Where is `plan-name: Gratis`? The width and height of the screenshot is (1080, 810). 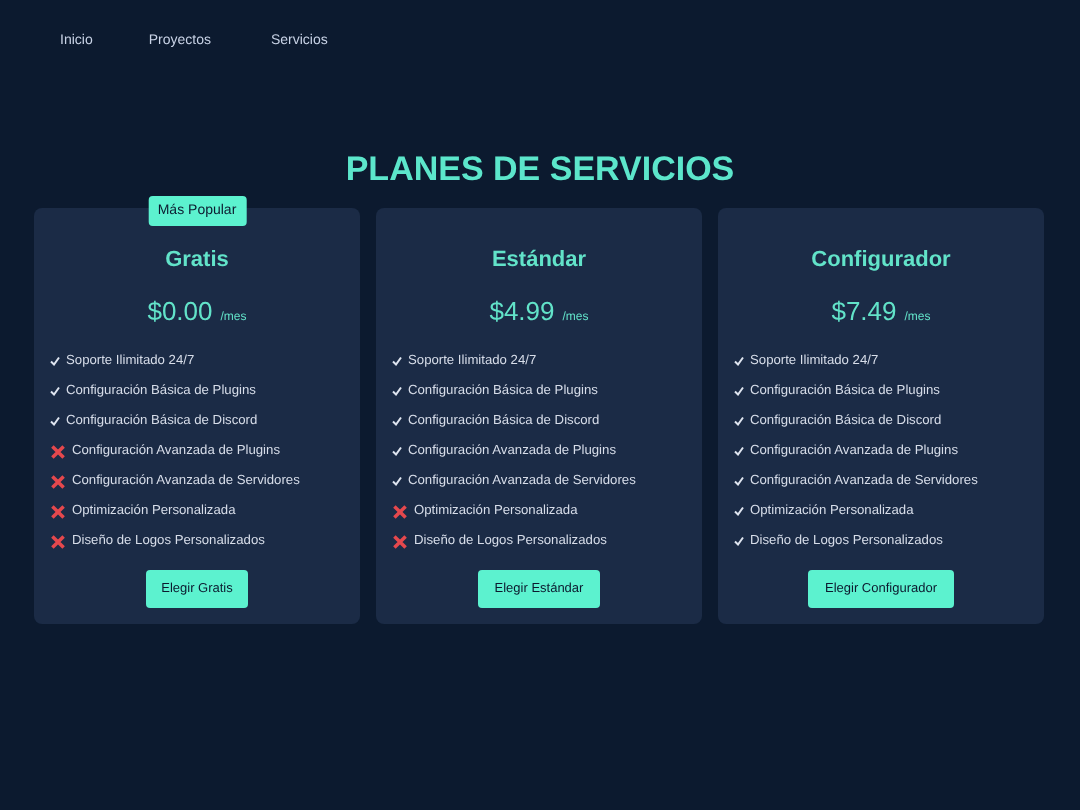 plan-name: Gratis is located at coordinates (197, 260).